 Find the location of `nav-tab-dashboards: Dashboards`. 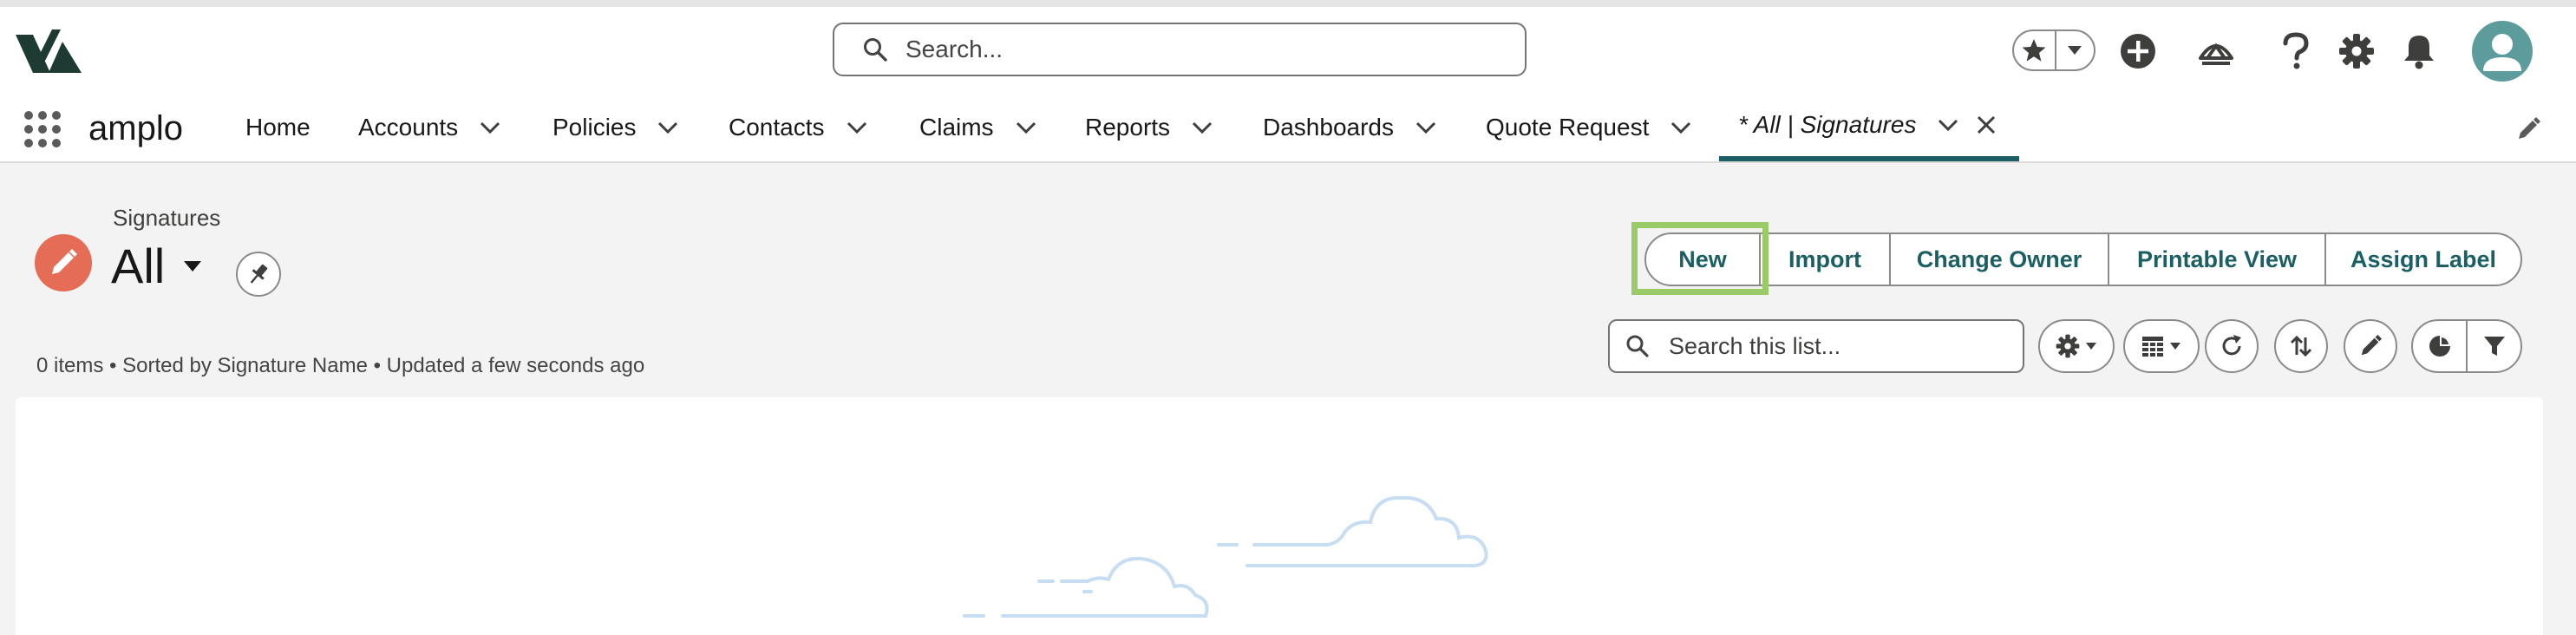

nav-tab-dashboards: Dashboards is located at coordinates (1351, 128).